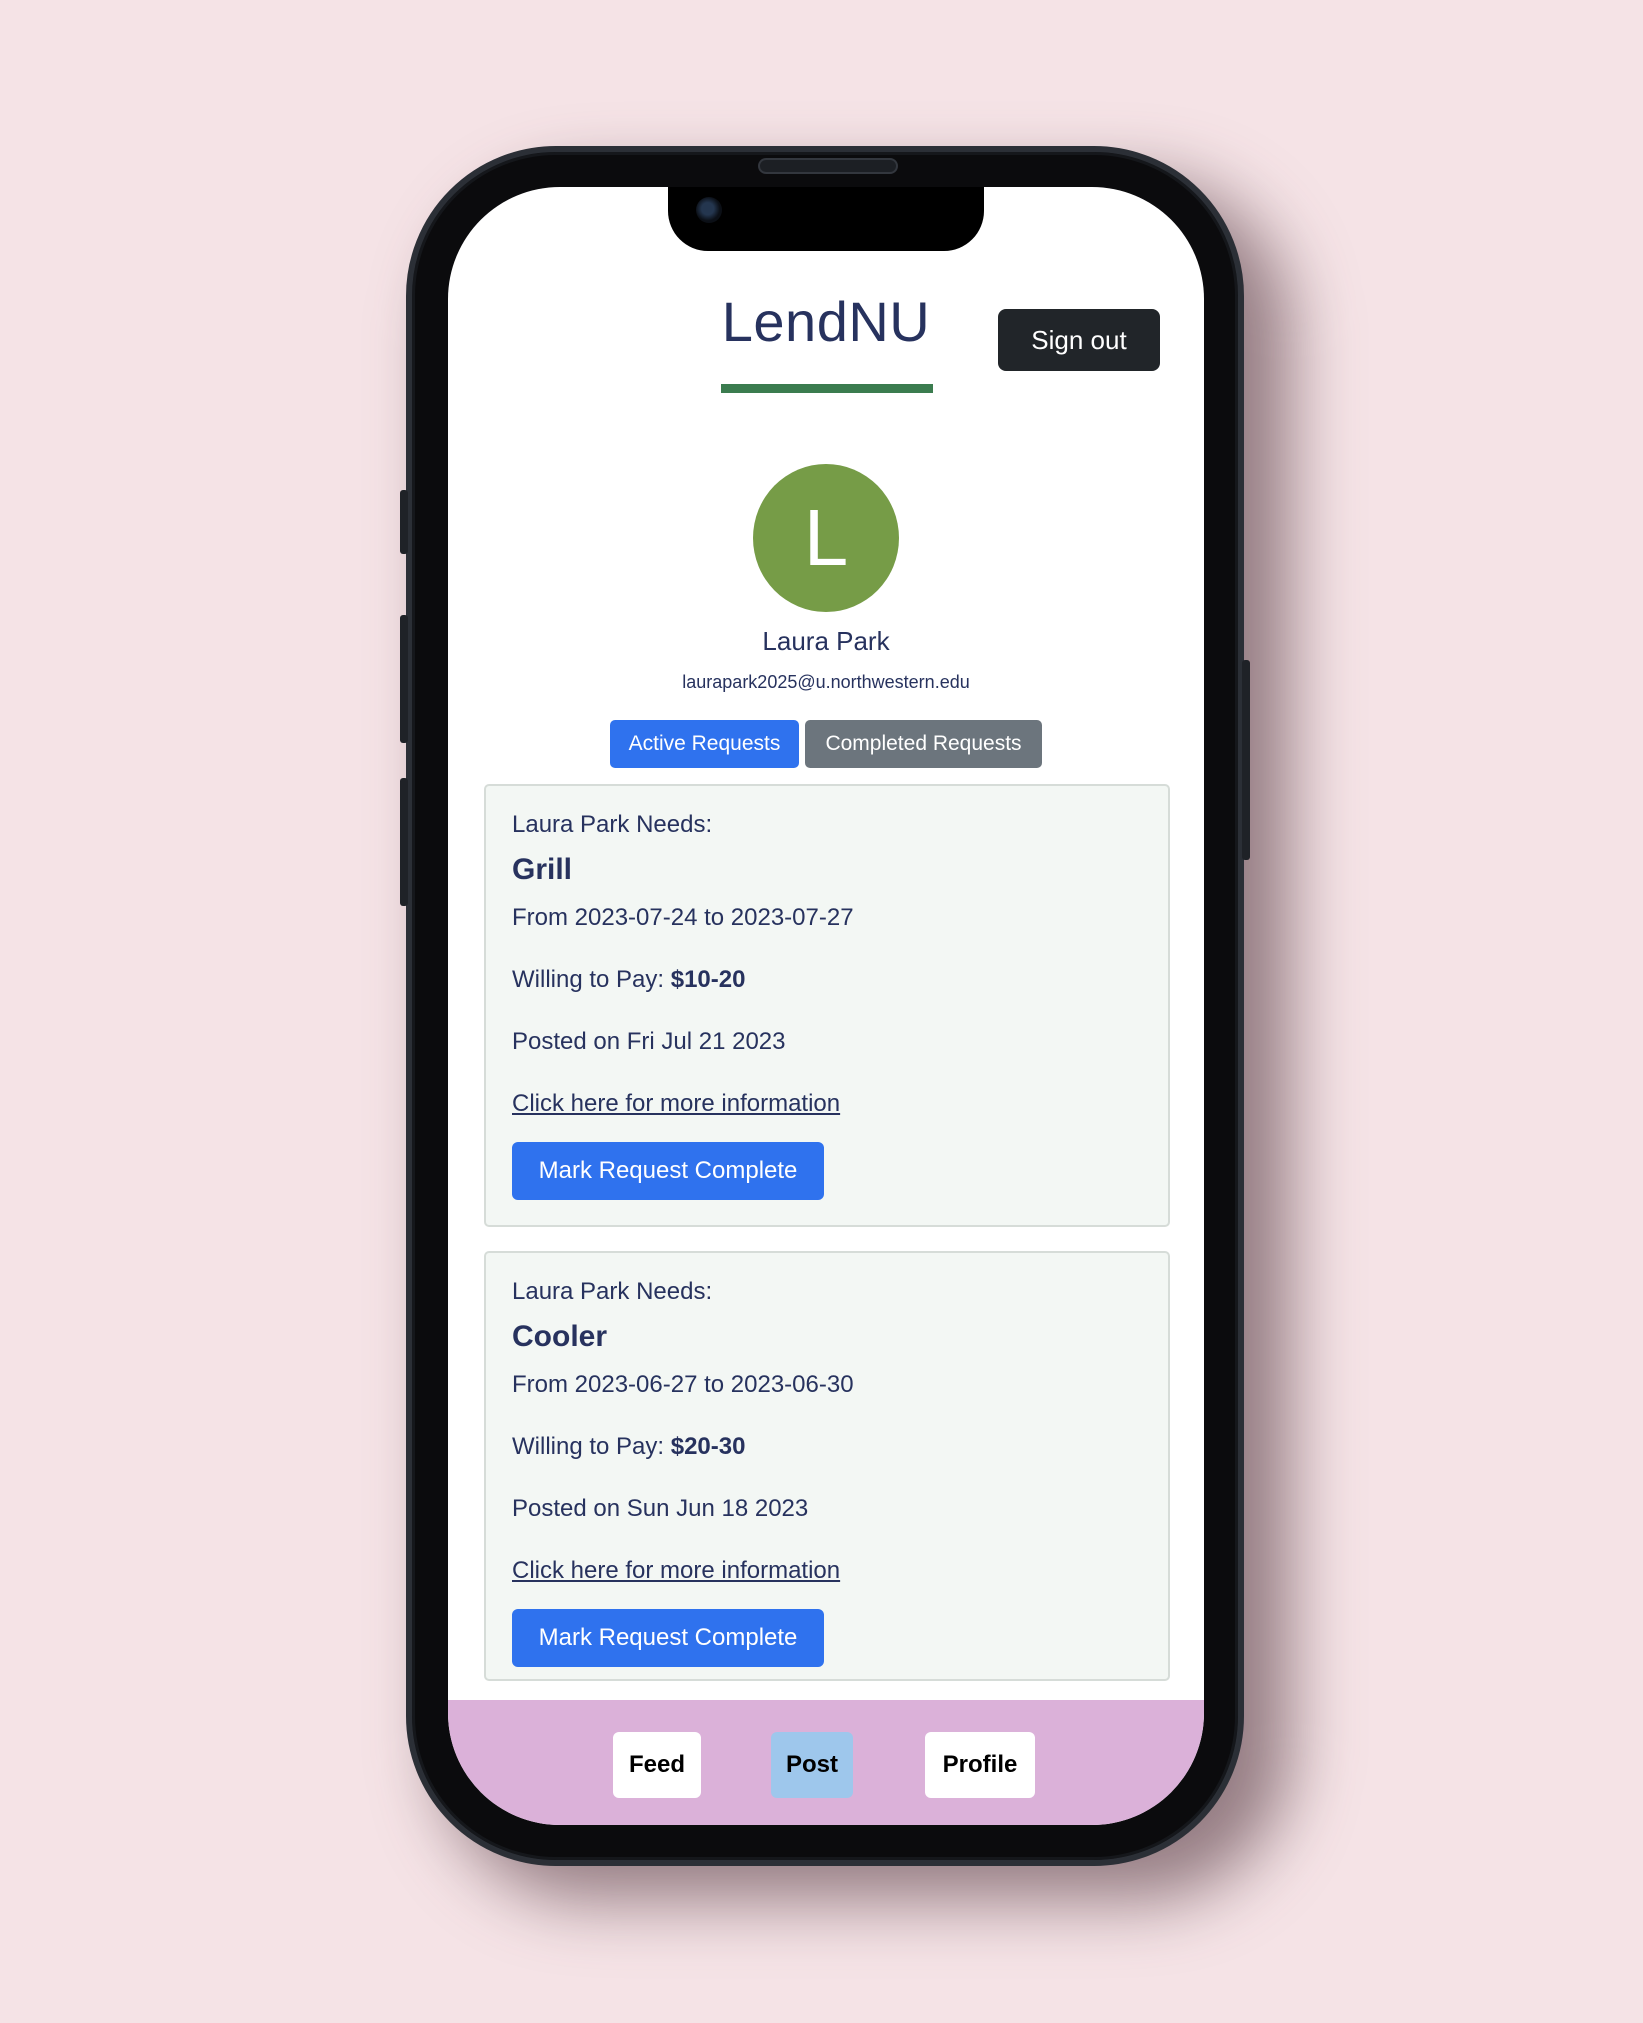  What do you see at coordinates (649, 1041) in the screenshot?
I see `request-posted-date: Posted on Fri Jul 21 2023` at bounding box center [649, 1041].